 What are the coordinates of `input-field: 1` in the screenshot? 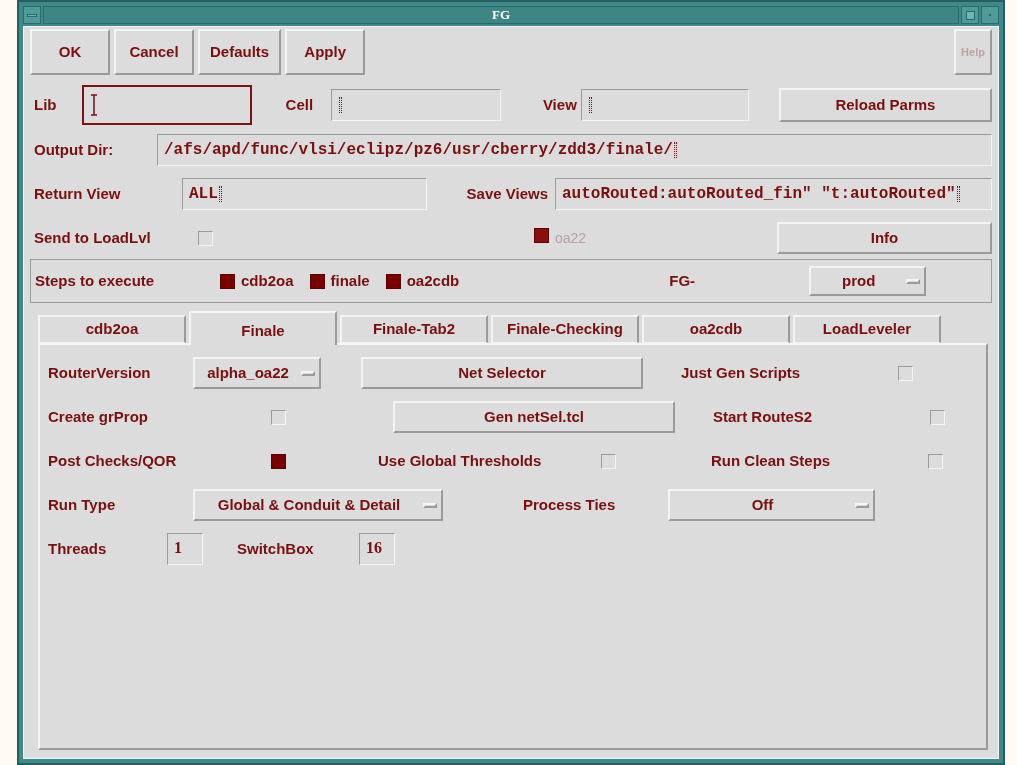 It's located at (185, 549).